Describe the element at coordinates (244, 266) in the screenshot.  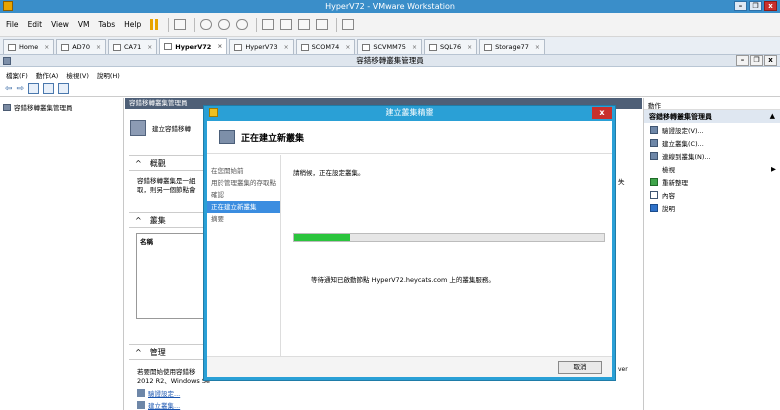
I see `wizard-steps: 在您開始前 用於管理叢集的存取點 確認 正在建立新叢集 摘要` at that location.